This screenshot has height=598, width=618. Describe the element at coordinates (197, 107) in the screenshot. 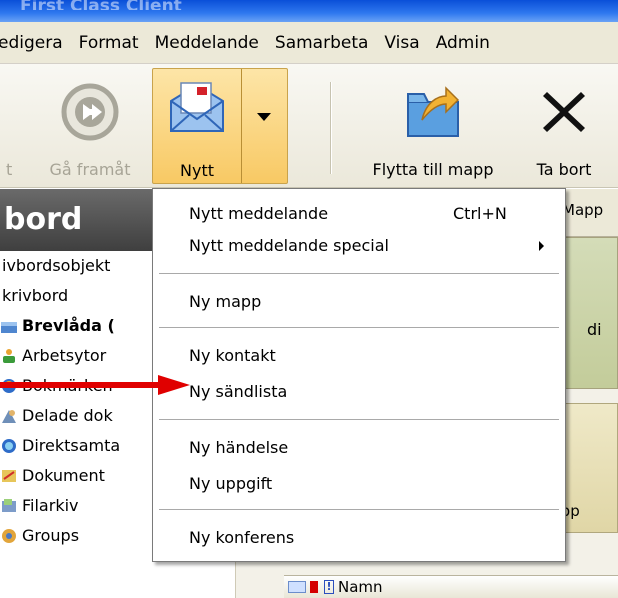

I see `new-message-icon` at that location.